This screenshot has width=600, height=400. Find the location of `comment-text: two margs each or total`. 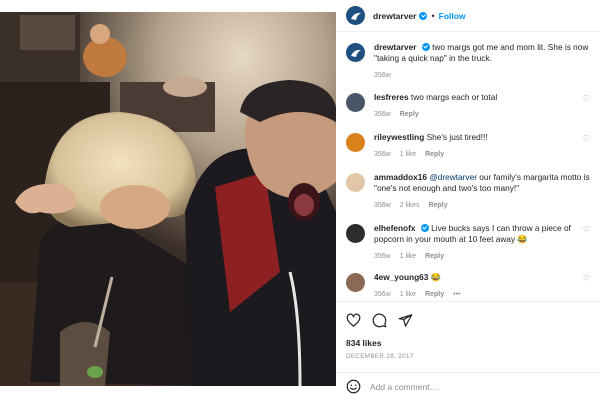

comment-text: two margs each or total is located at coordinates (454, 97).